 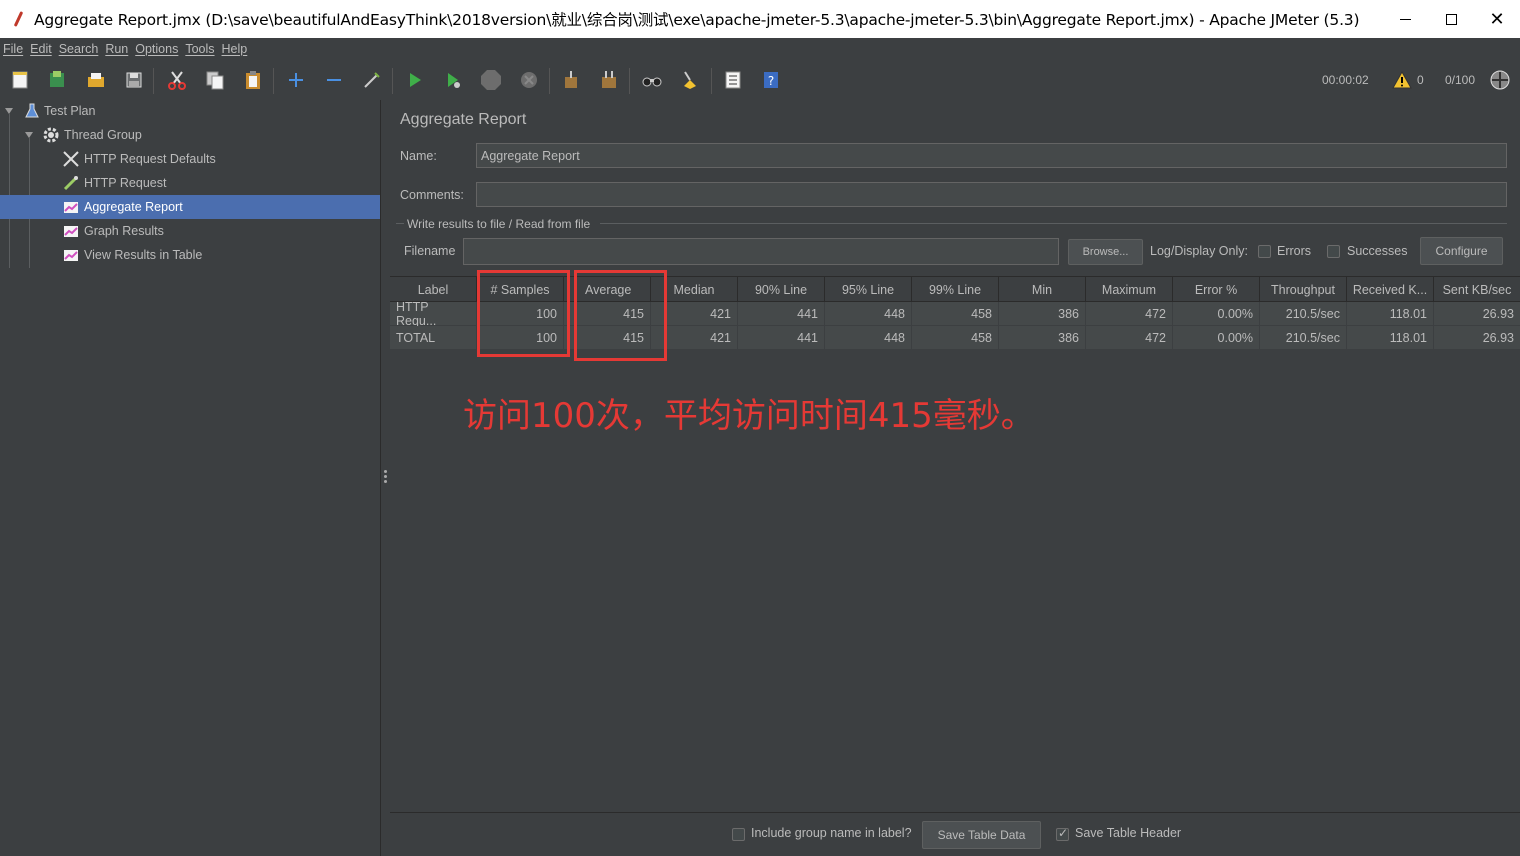 I want to click on menu-file: File, so click(x=13, y=49).